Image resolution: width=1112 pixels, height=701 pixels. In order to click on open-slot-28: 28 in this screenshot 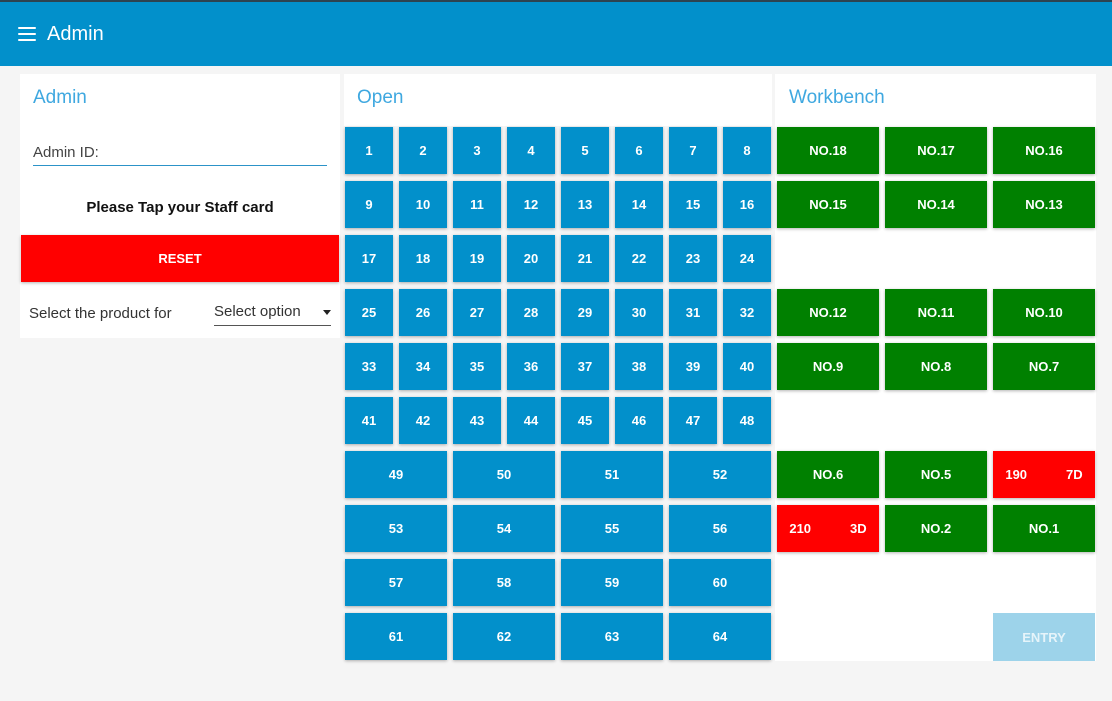, I will do `click(531, 312)`.